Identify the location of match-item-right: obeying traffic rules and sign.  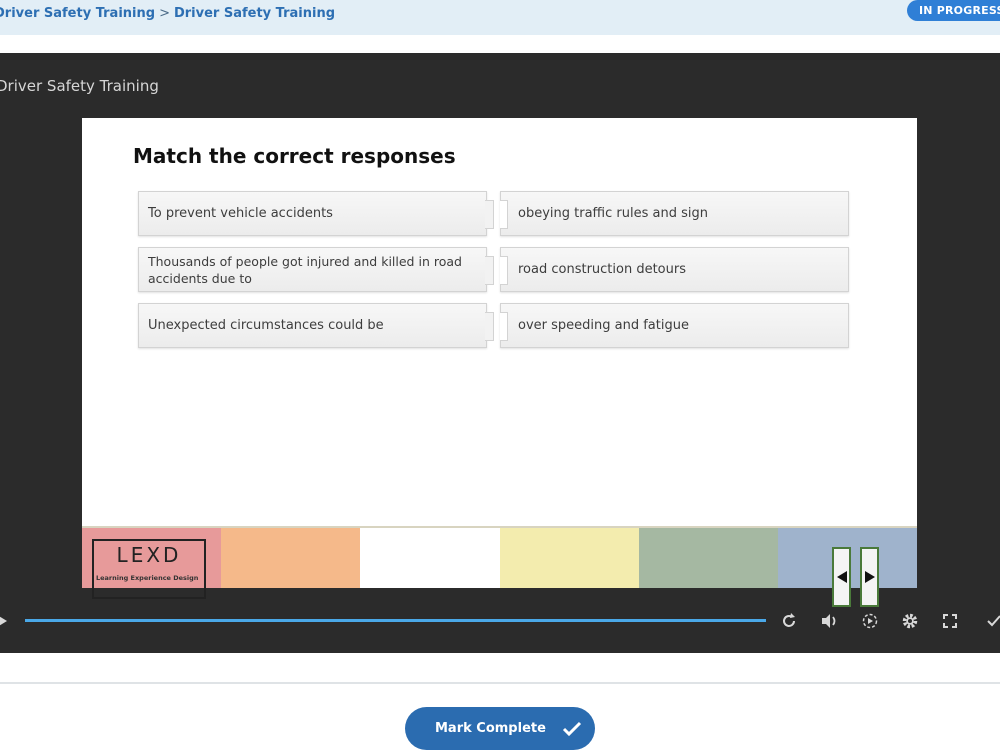
(674, 213).